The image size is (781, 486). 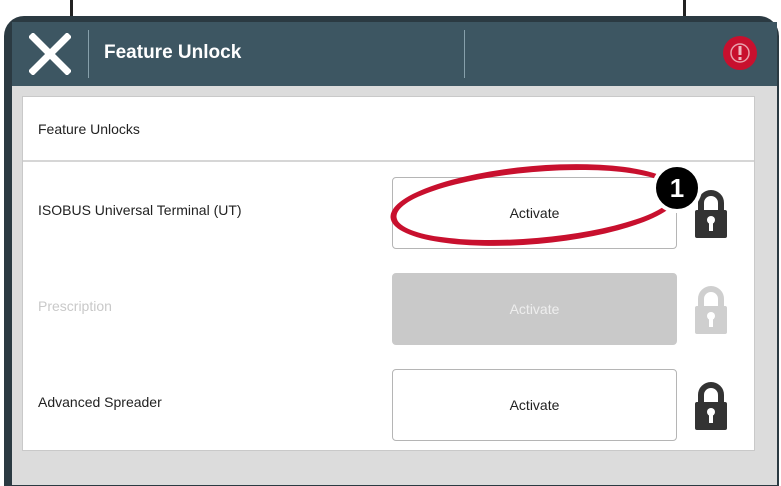 What do you see at coordinates (534, 405) in the screenshot?
I see `activate-button: Activate` at bounding box center [534, 405].